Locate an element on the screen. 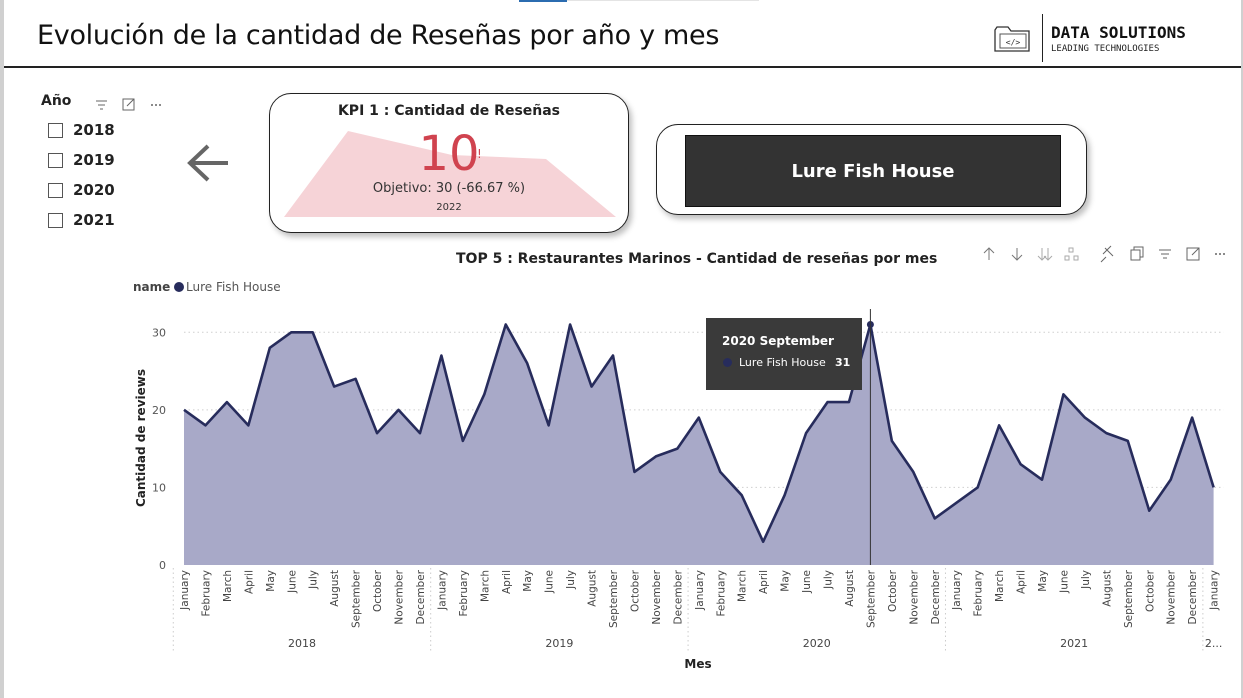 This screenshot has width=1243, height=698. expand-all-icon is located at coordinates (1045, 254).